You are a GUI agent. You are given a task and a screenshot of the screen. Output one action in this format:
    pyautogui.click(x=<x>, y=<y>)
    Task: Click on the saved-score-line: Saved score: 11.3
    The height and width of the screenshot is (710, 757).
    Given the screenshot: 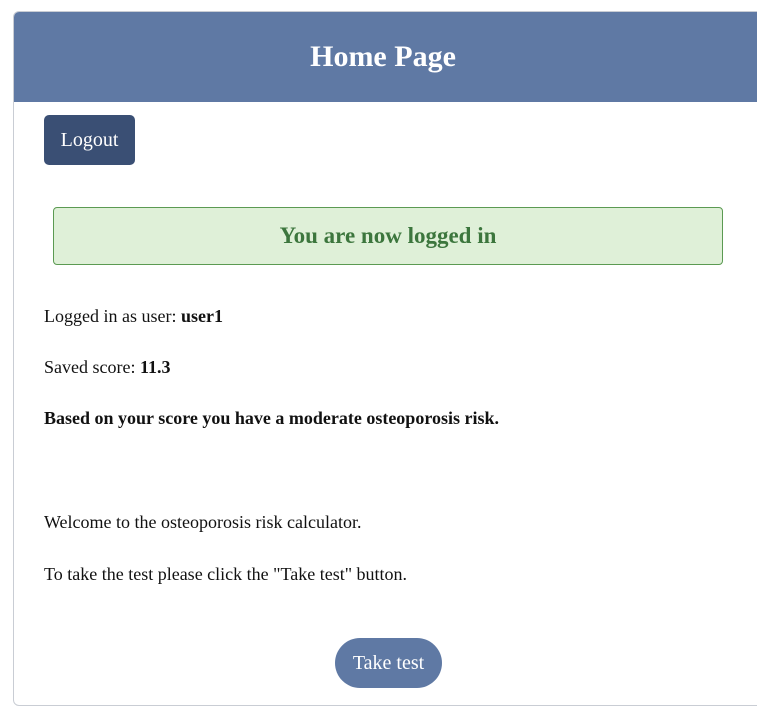 What is the action you would take?
    pyautogui.click(x=107, y=367)
    